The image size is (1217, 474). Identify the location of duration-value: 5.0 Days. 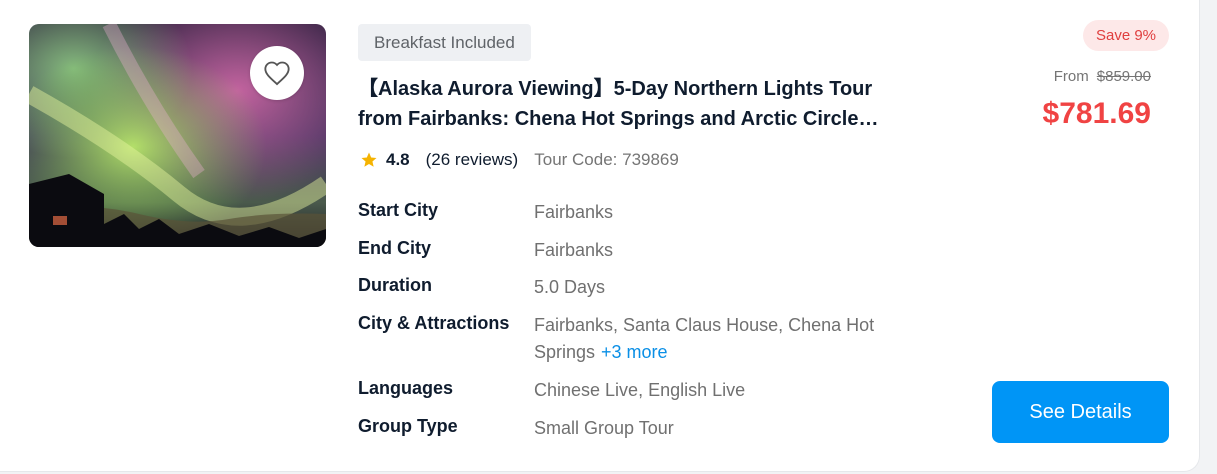
(570, 287).